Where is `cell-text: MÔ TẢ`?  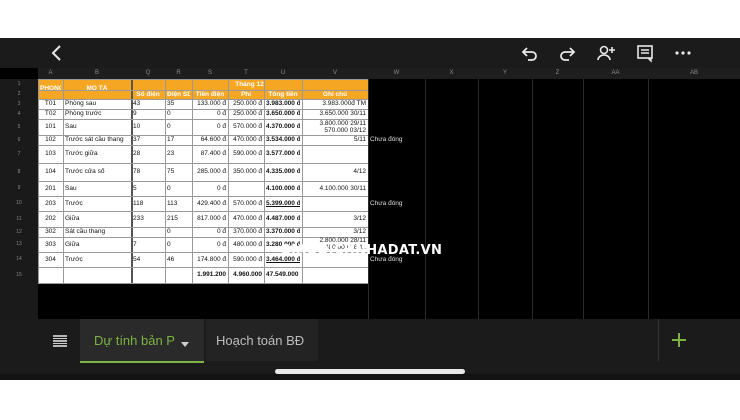
cell-text: MÔ TẢ is located at coordinates (97, 89).